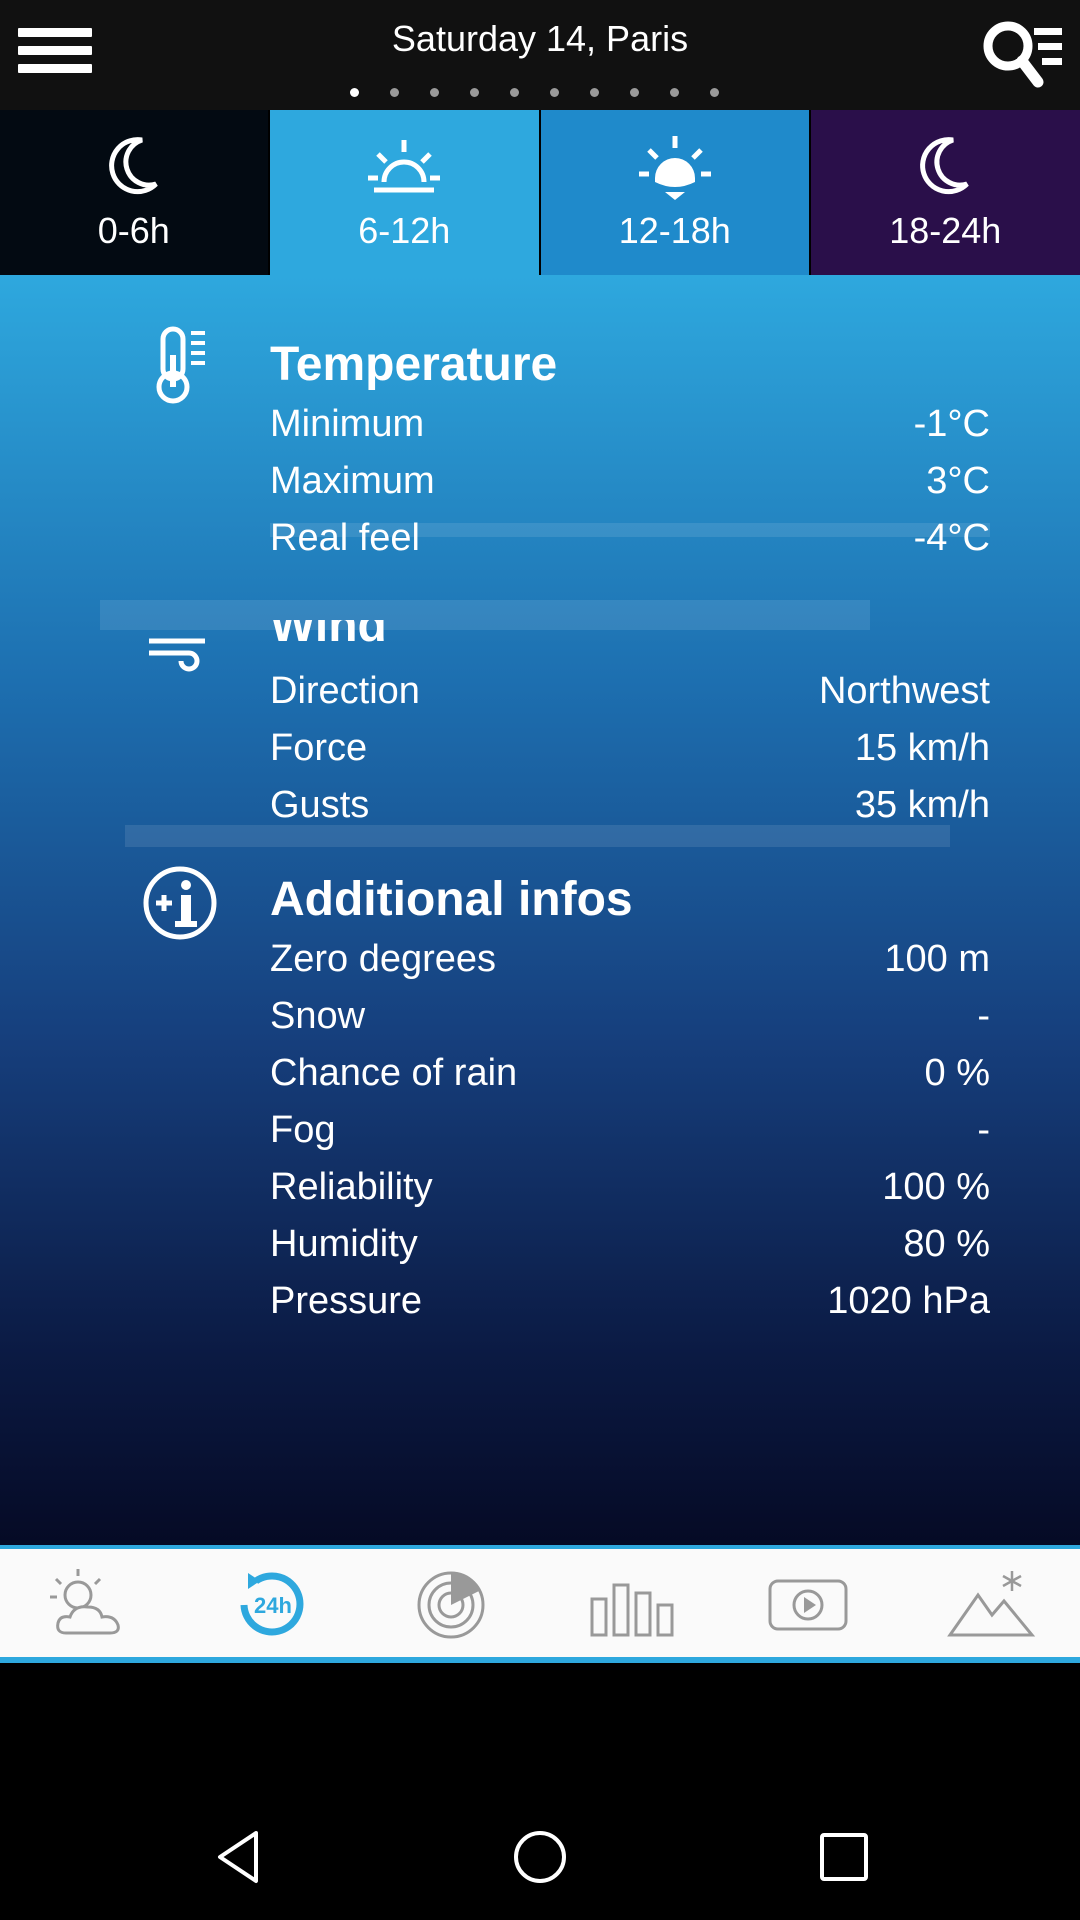  Describe the element at coordinates (345, 691) in the screenshot. I see `row-label: Direction` at that location.